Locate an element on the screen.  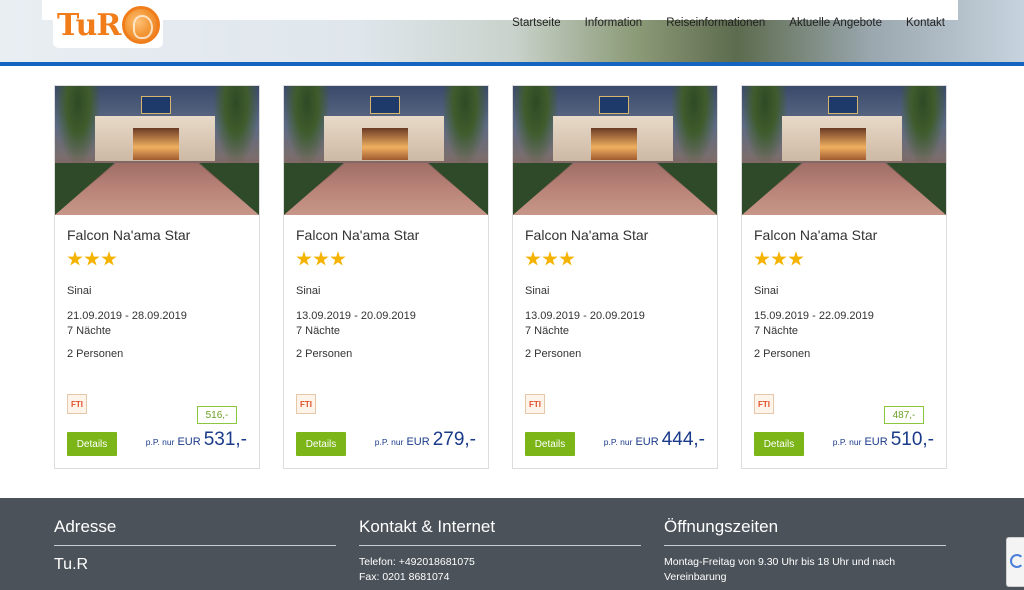
price: p.P. nur EUR 531,- is located at coordinates (196, 440).